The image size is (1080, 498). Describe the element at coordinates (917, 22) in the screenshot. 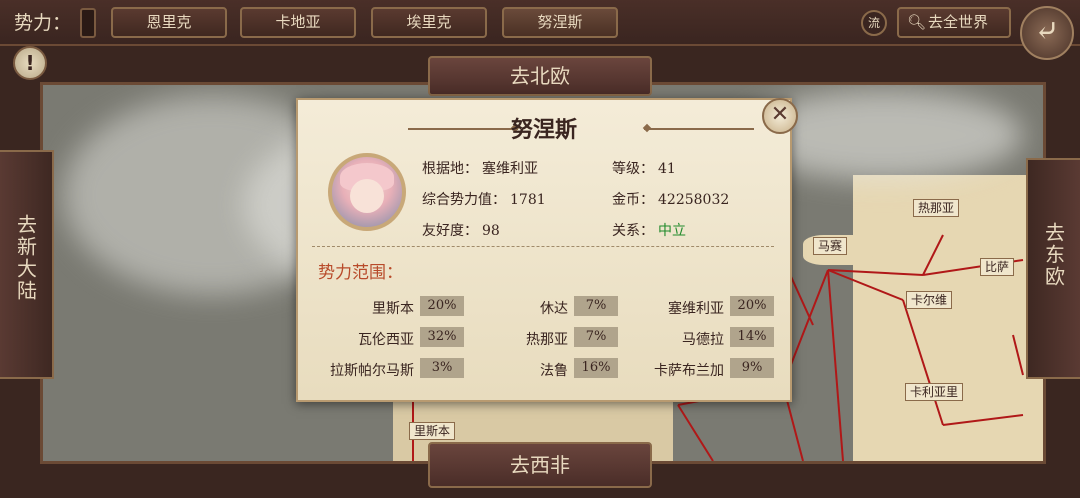

I see `search-icon: 🔍︎` at that location.